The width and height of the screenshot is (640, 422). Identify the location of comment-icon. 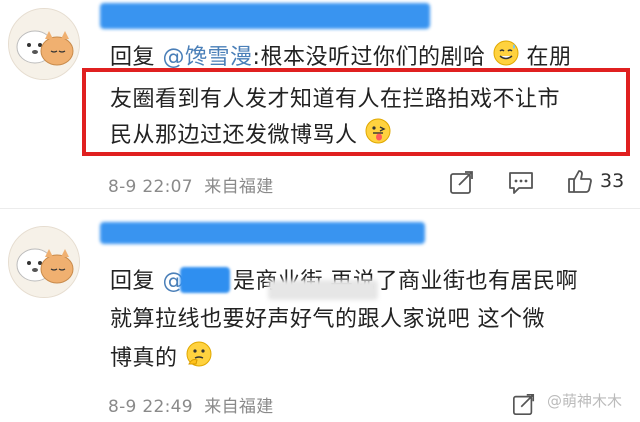
(521, 183).